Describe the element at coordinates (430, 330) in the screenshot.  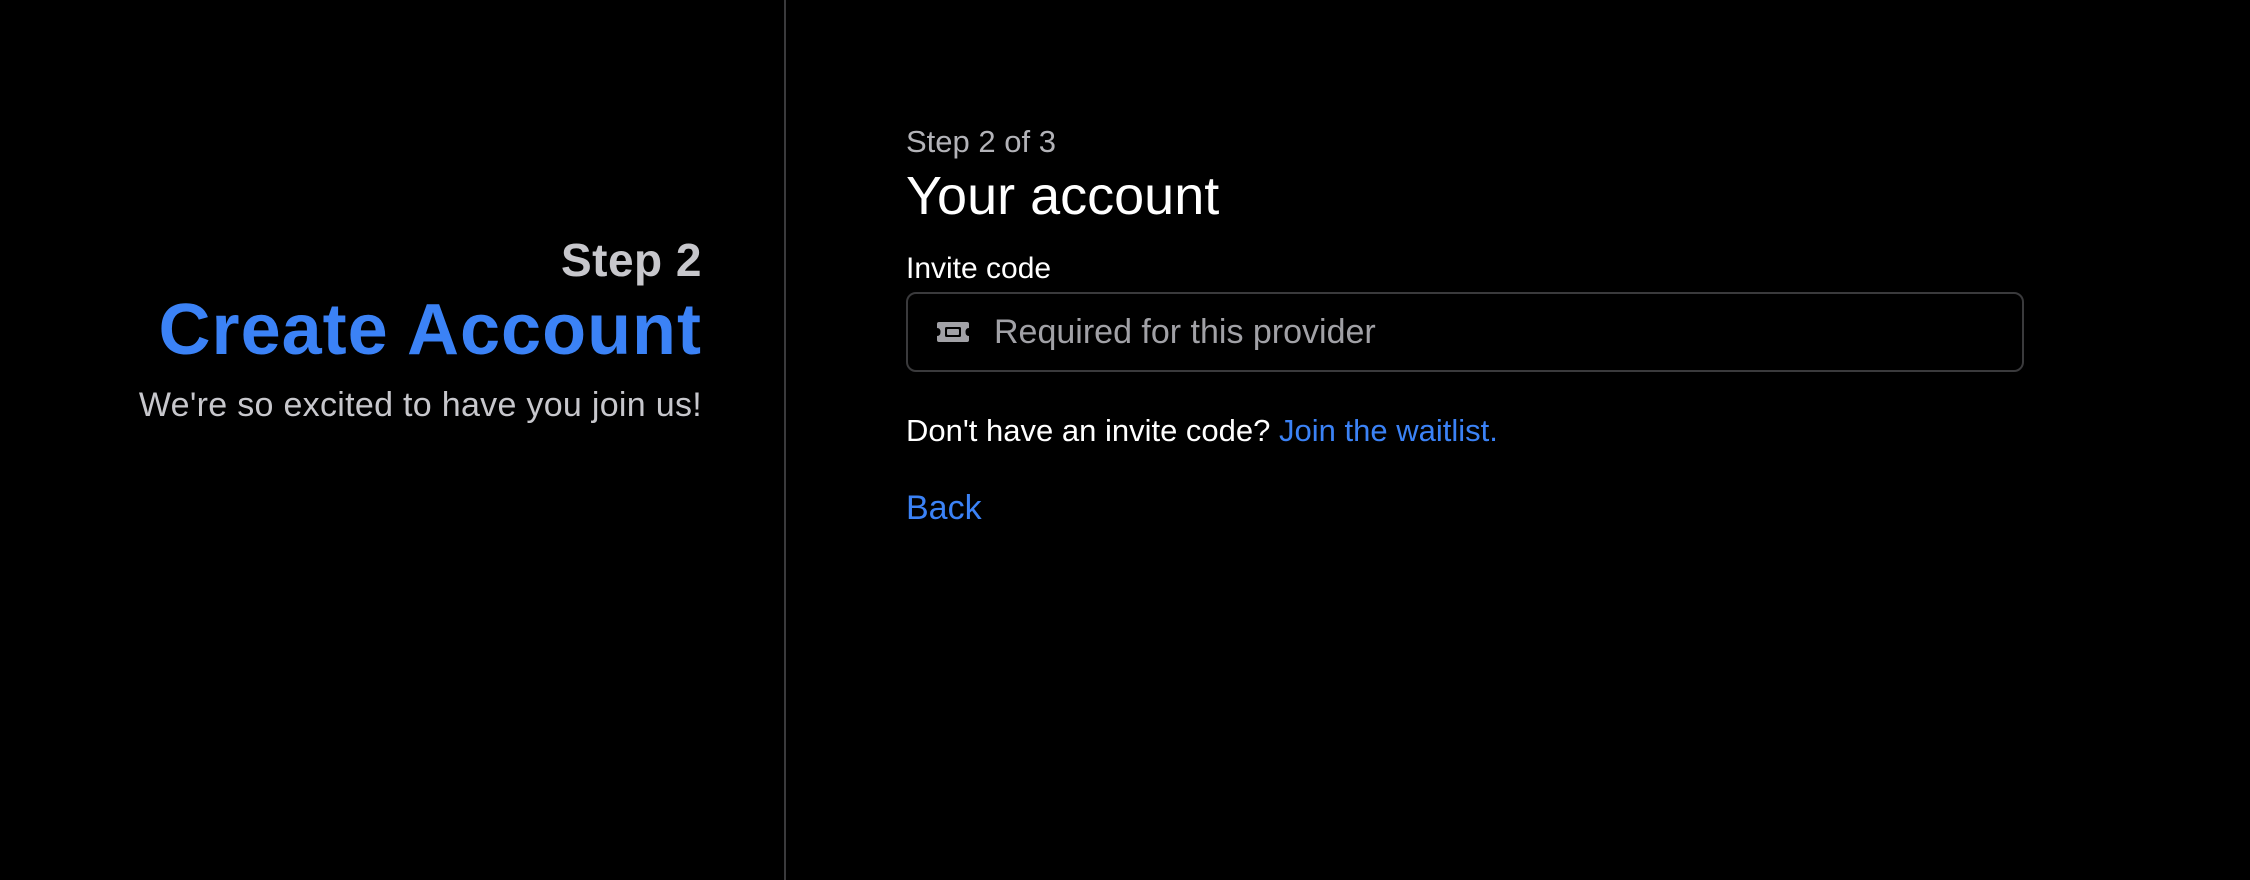
I see `page-title: Create Account` at that location.